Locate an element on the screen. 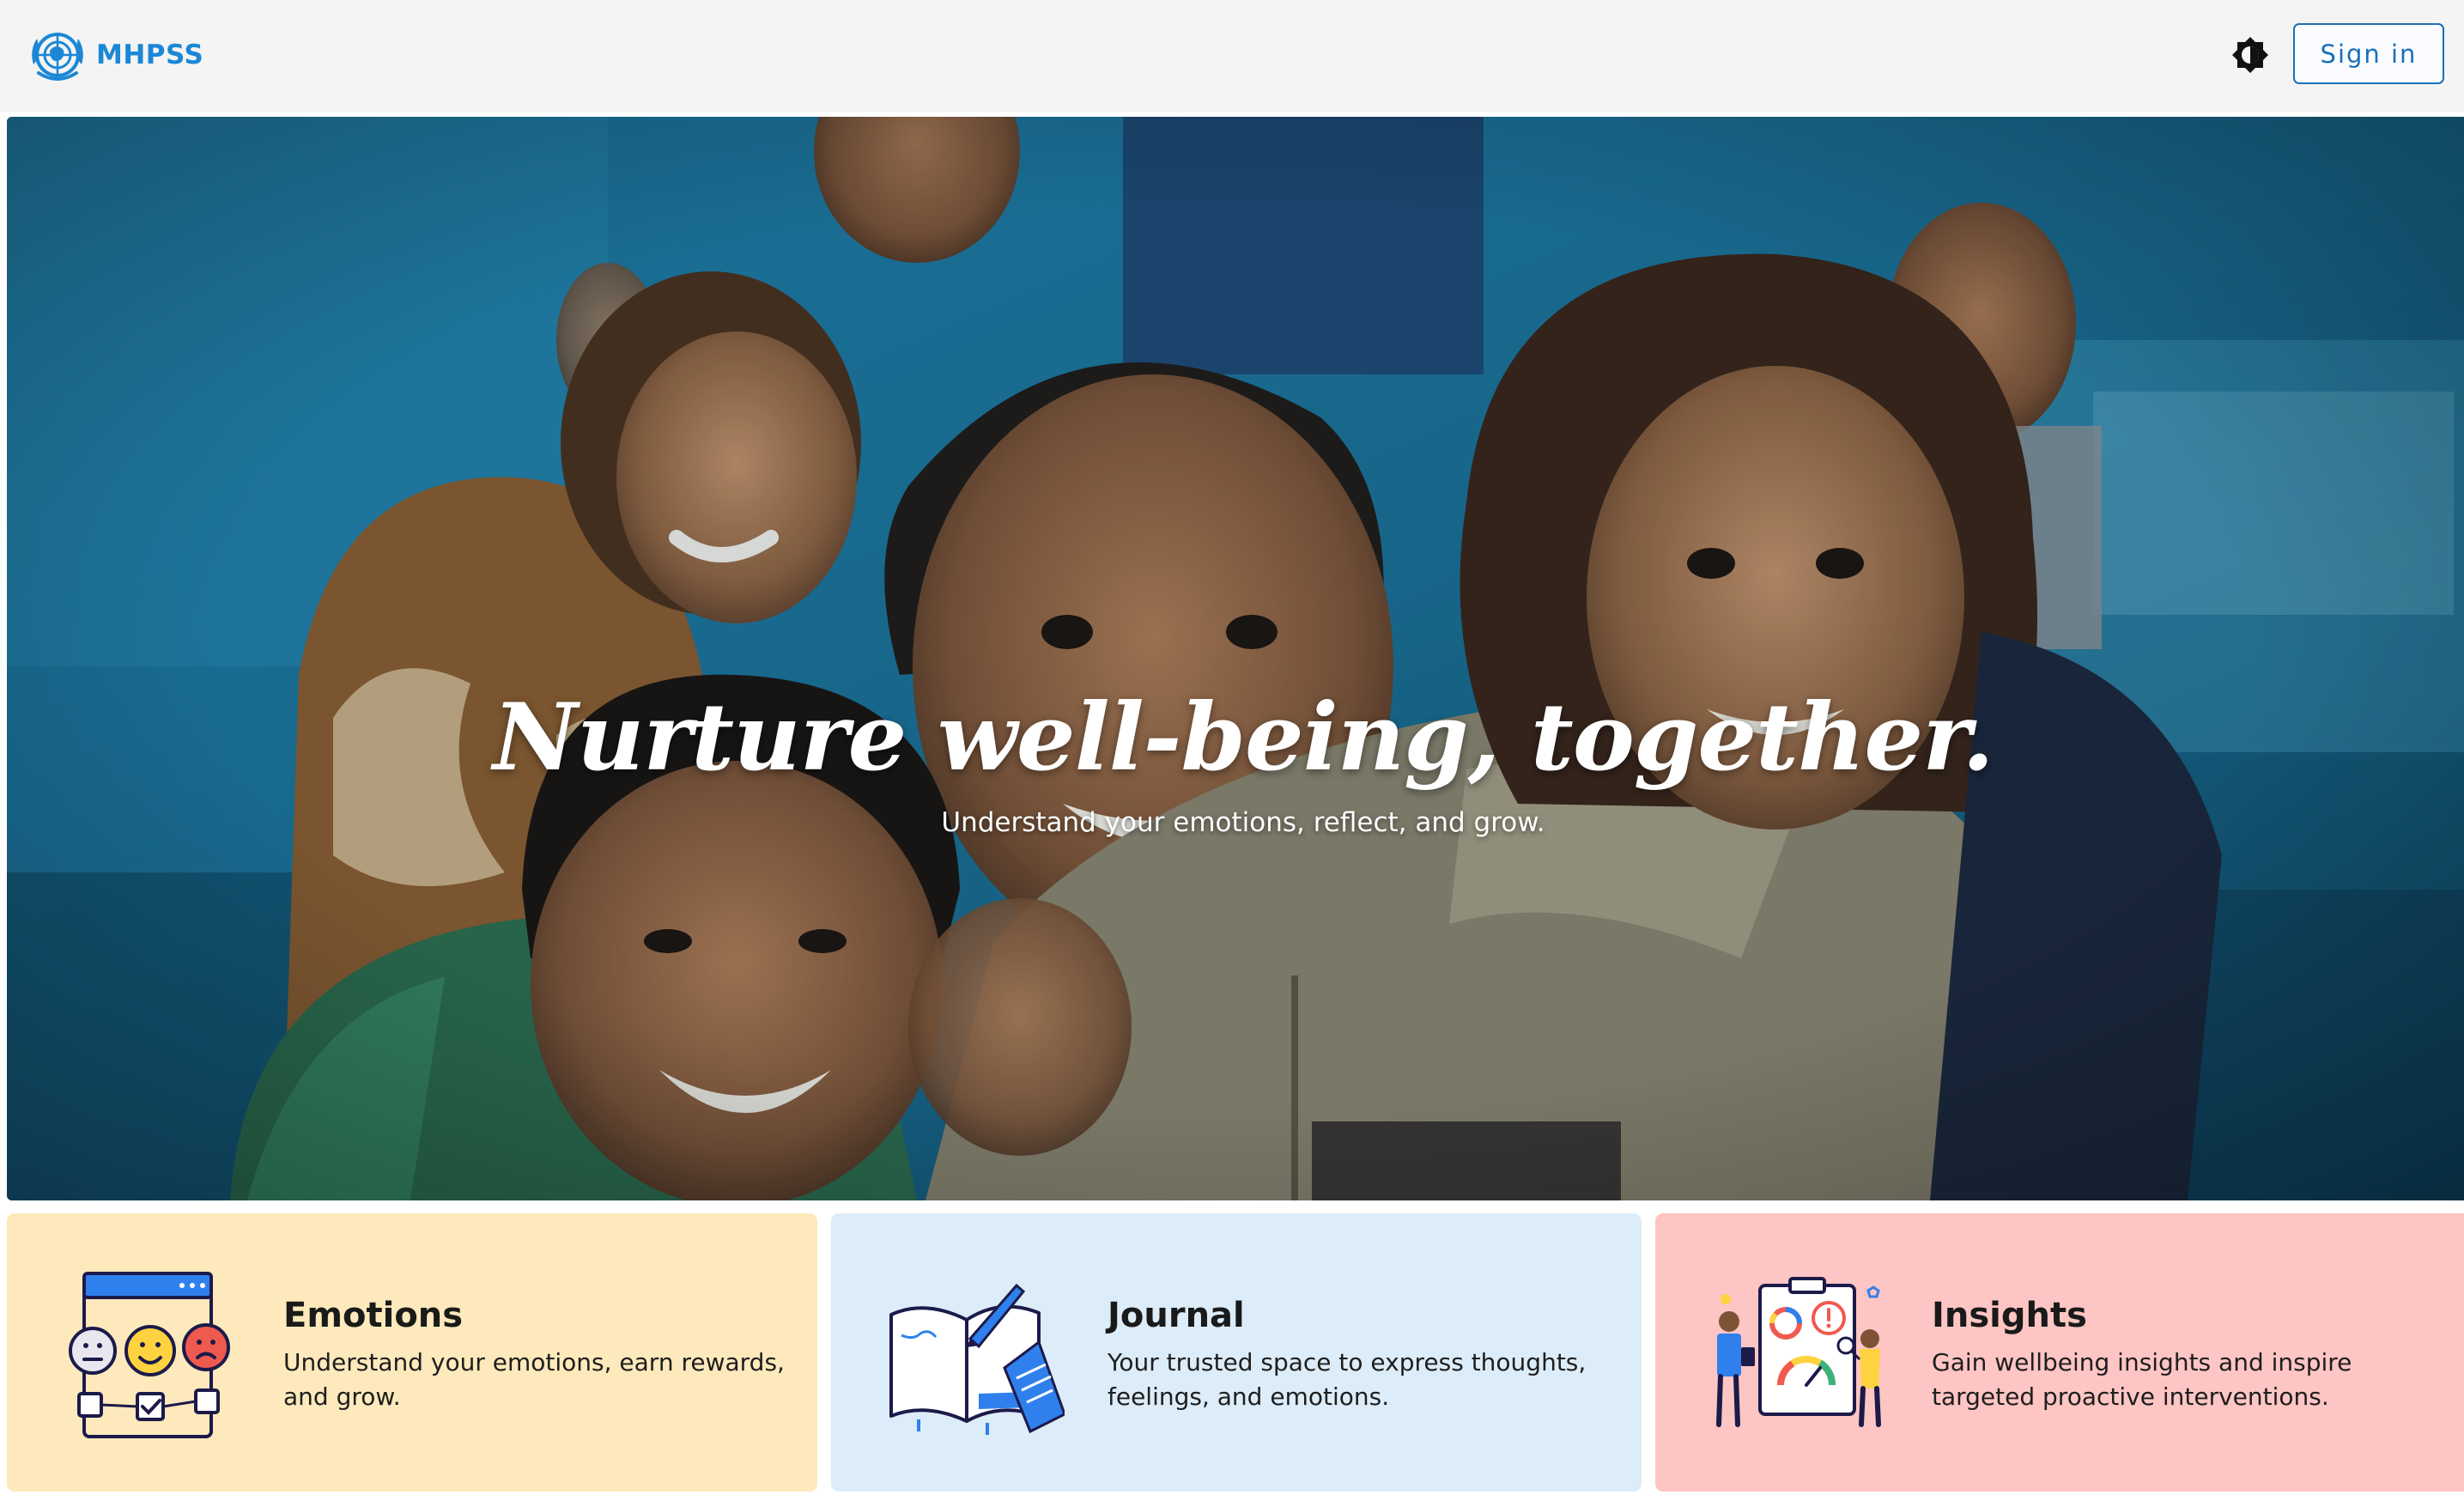 This screenshot has height=1507, width=2464. brightness-icon is located at coordinates (2250, 55).